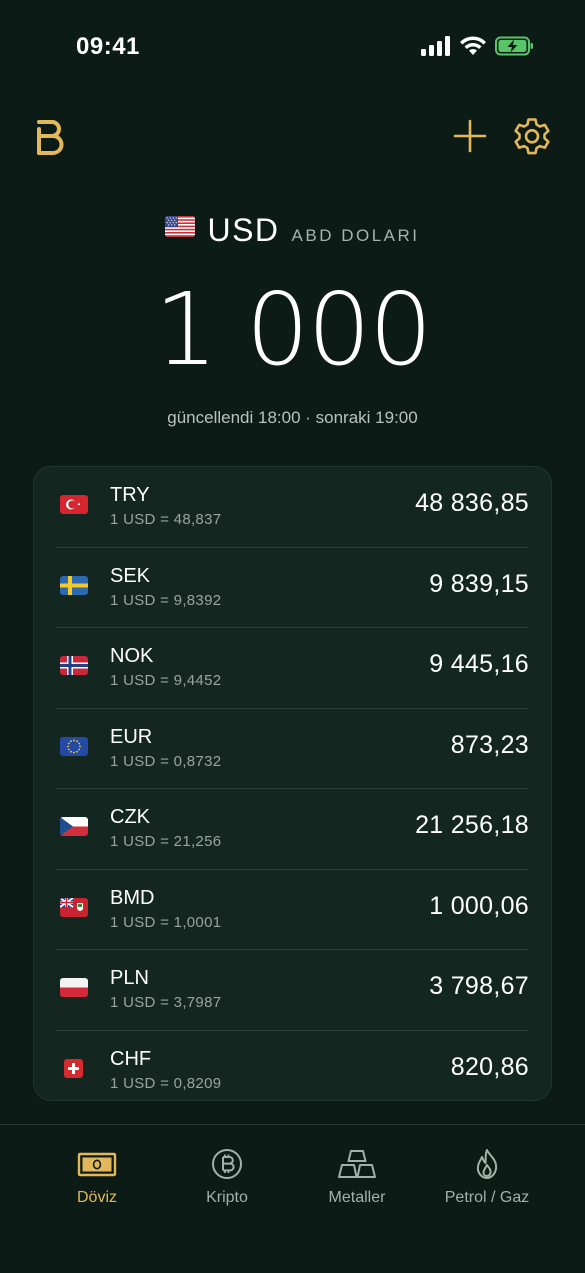 The image size is (585, 1273). I want to click on banknote-icon, so click(97, 1164).